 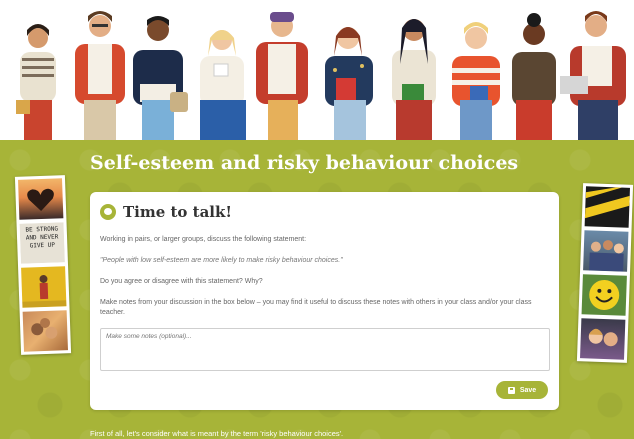 I want to click on heart-hands-icon, so click(x=40, y=200).